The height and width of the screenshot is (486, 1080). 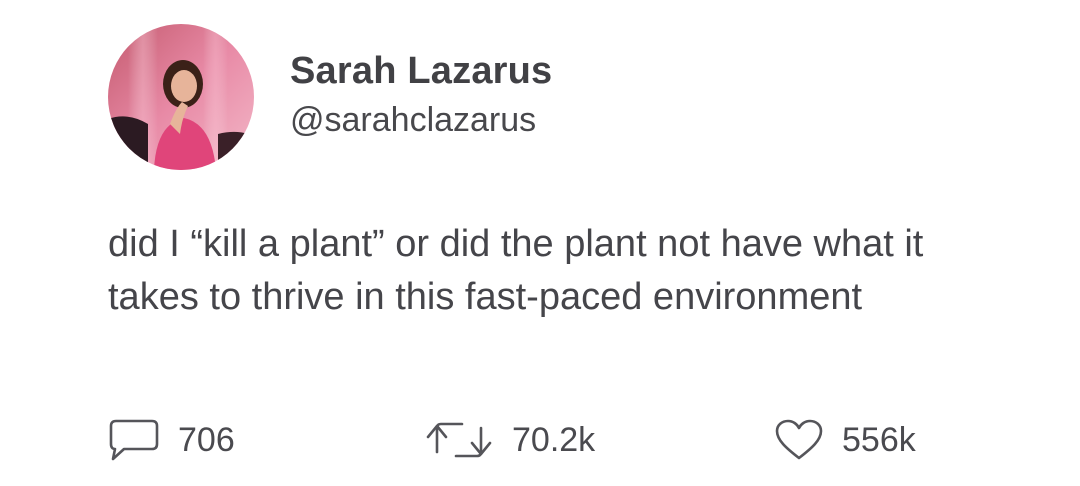 What do you see at coordinates (206, 439) in the screenshot?
I see `reply-count: 706` at bounding box center [206, 439].